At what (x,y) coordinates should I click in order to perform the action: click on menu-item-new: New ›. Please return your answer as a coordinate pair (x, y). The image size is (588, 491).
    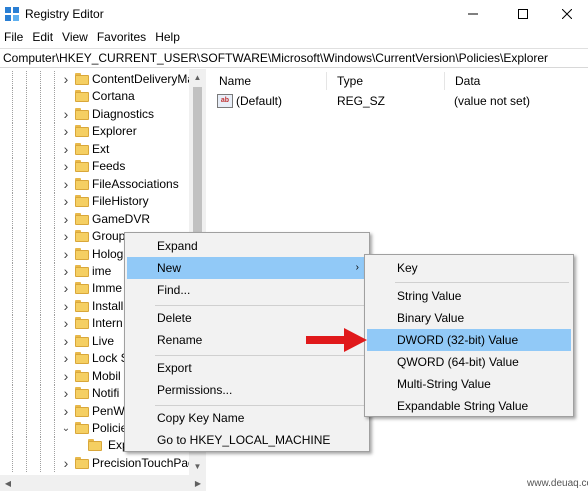
    Looking at the image, I should click on (247, 268).